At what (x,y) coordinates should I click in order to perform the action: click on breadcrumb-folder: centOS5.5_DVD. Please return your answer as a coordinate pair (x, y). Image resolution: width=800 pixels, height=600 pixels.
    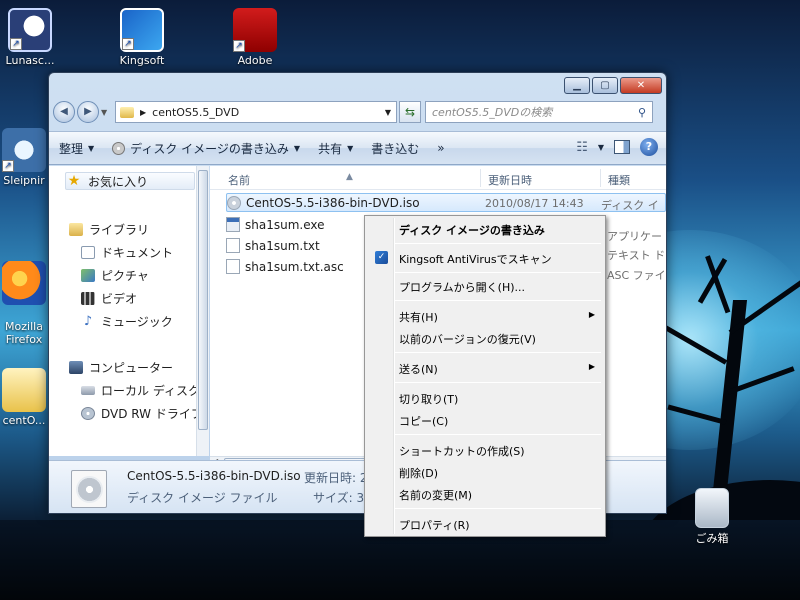
    Looking at the image, I should click on (195, 112).